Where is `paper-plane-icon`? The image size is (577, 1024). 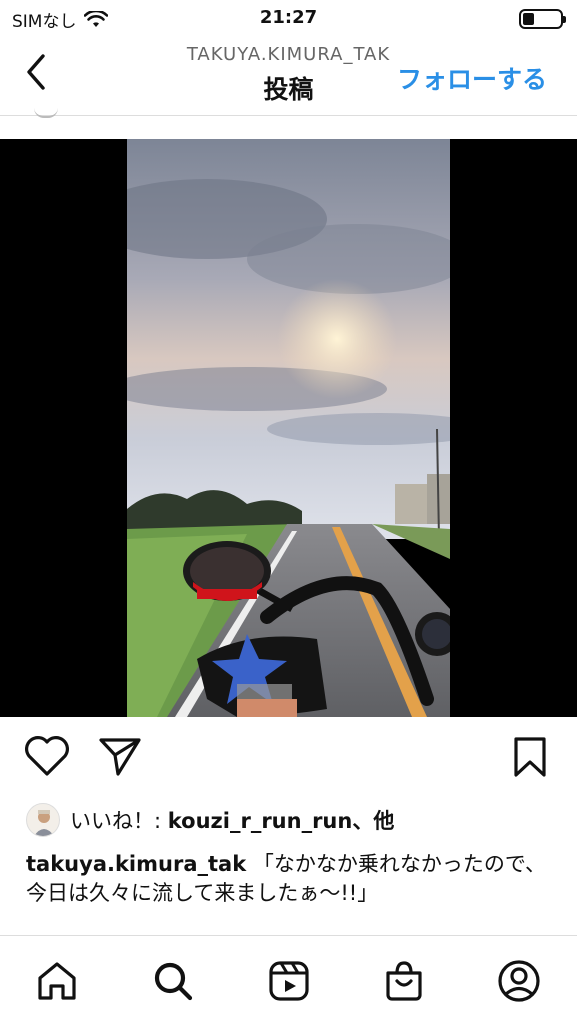 paper-plane-icon is located at coordinates (120, 757).